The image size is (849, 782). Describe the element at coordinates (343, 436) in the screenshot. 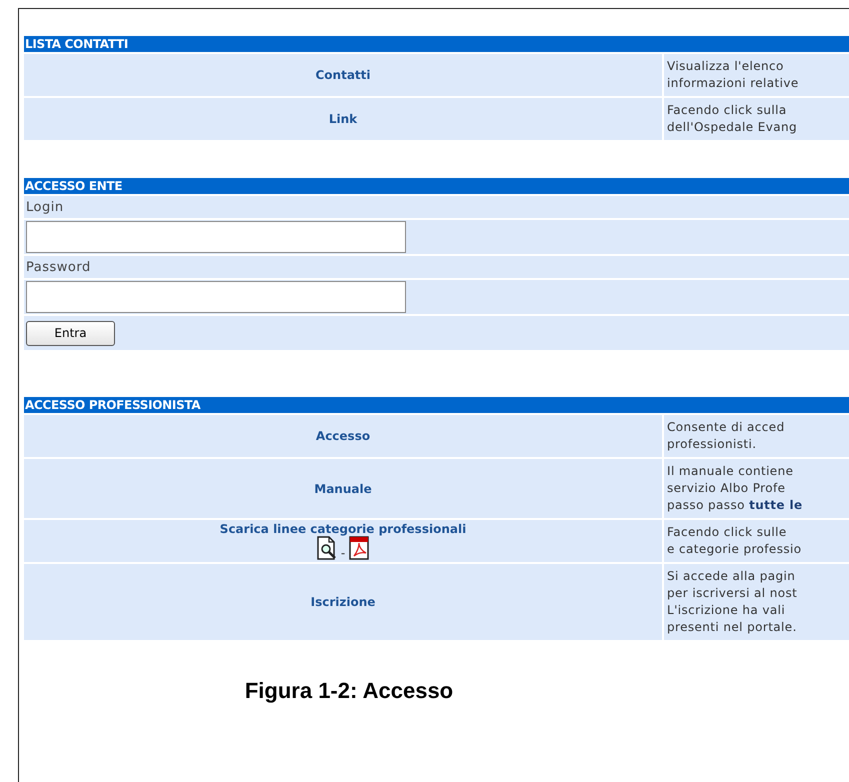

I see `section-link: Accesso` at that location.